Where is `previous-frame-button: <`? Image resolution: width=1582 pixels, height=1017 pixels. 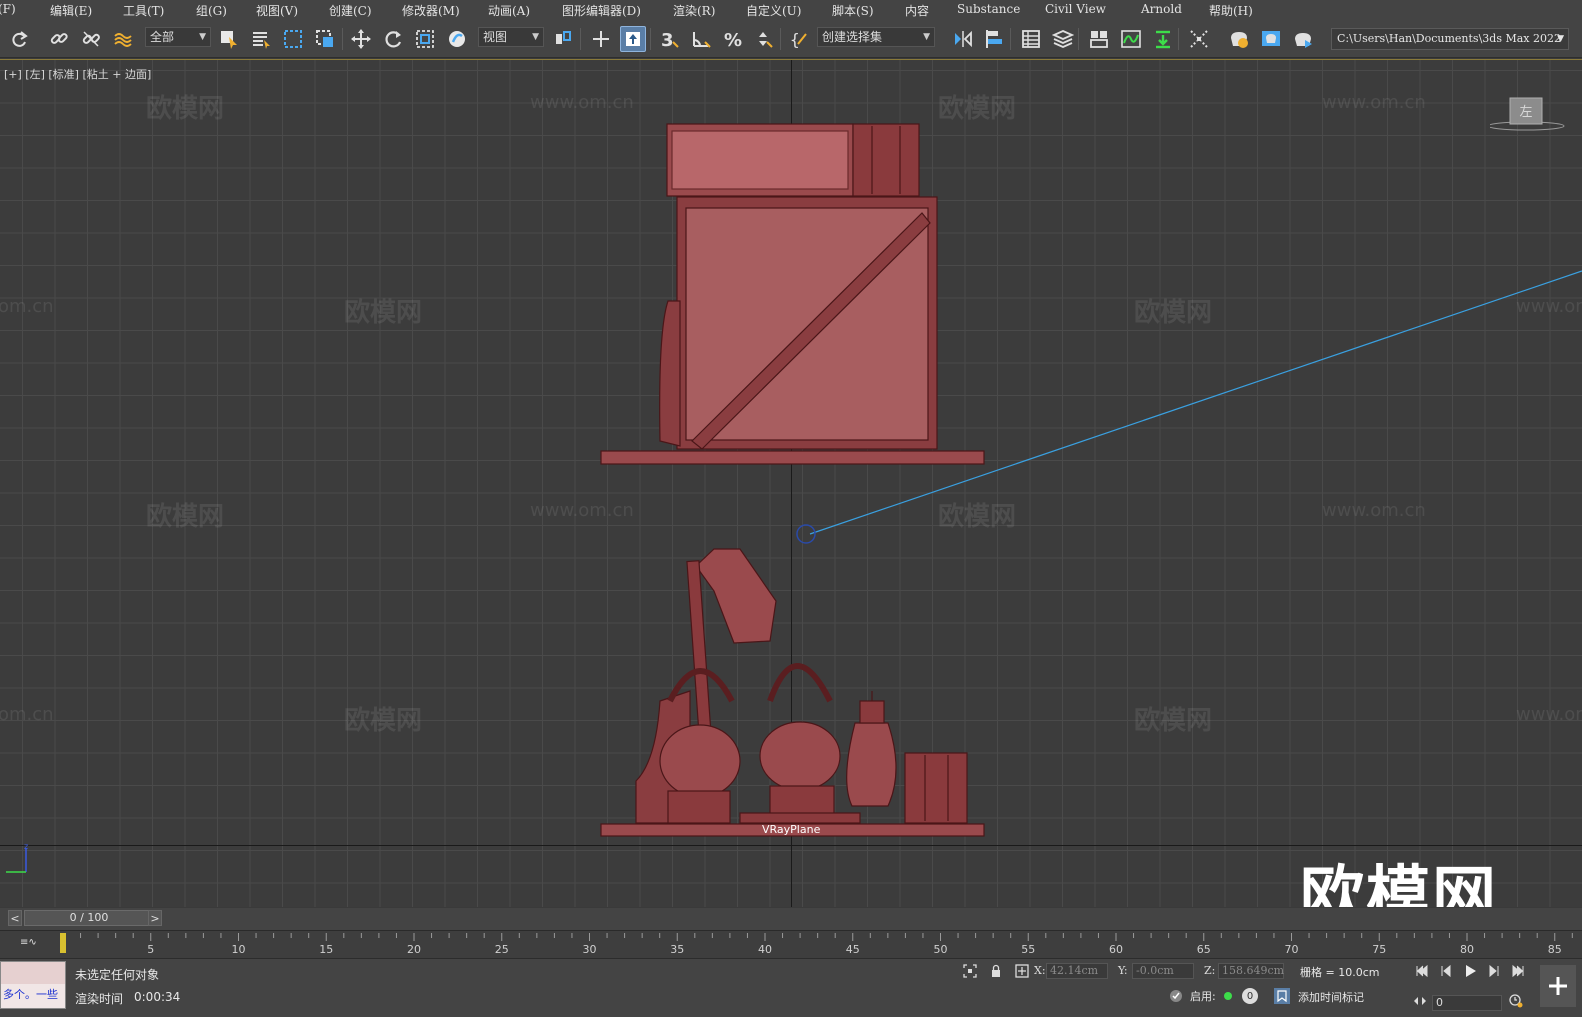 previous-frame-button: < is located at coordinates (15, 918).